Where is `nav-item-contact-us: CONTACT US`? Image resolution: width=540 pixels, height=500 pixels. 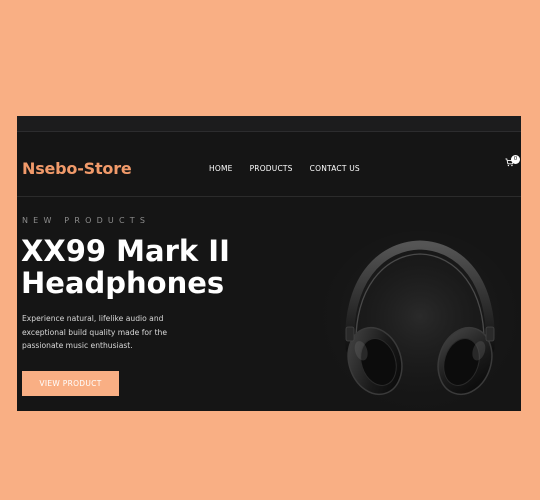 nav-item-contact-us: CONTACT US is located at coordinates (335, 168).